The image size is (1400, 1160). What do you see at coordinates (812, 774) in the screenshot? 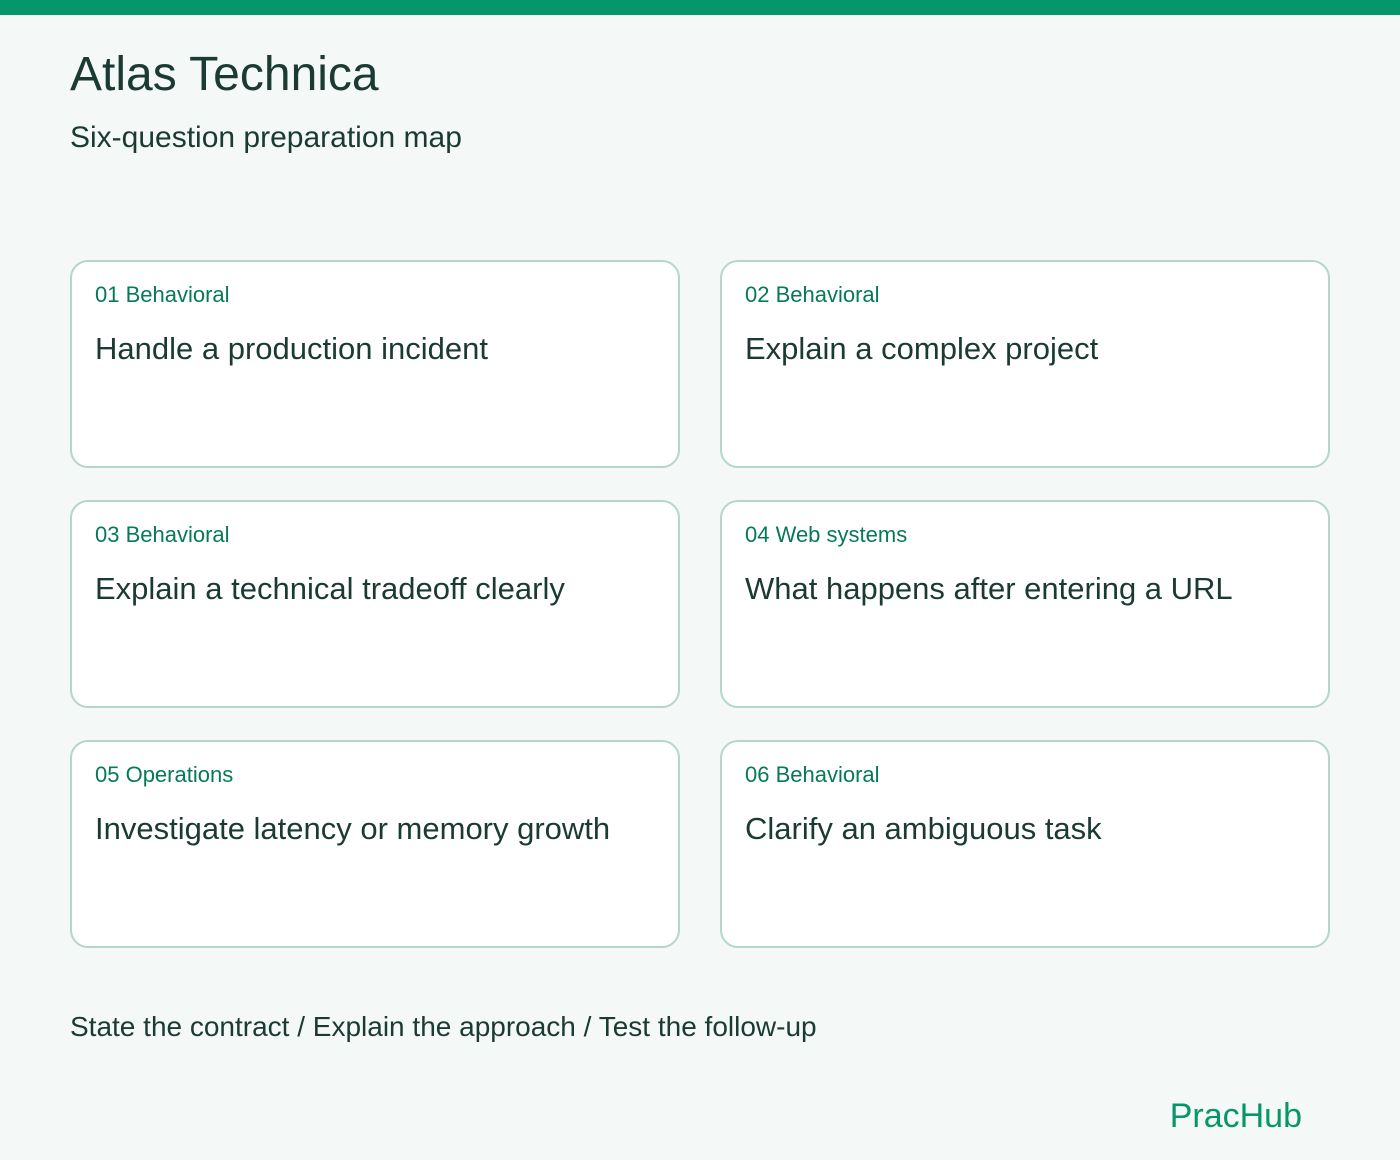
I see `question-card-tag: 06 Behavioral` at bounding box center [812, 774].